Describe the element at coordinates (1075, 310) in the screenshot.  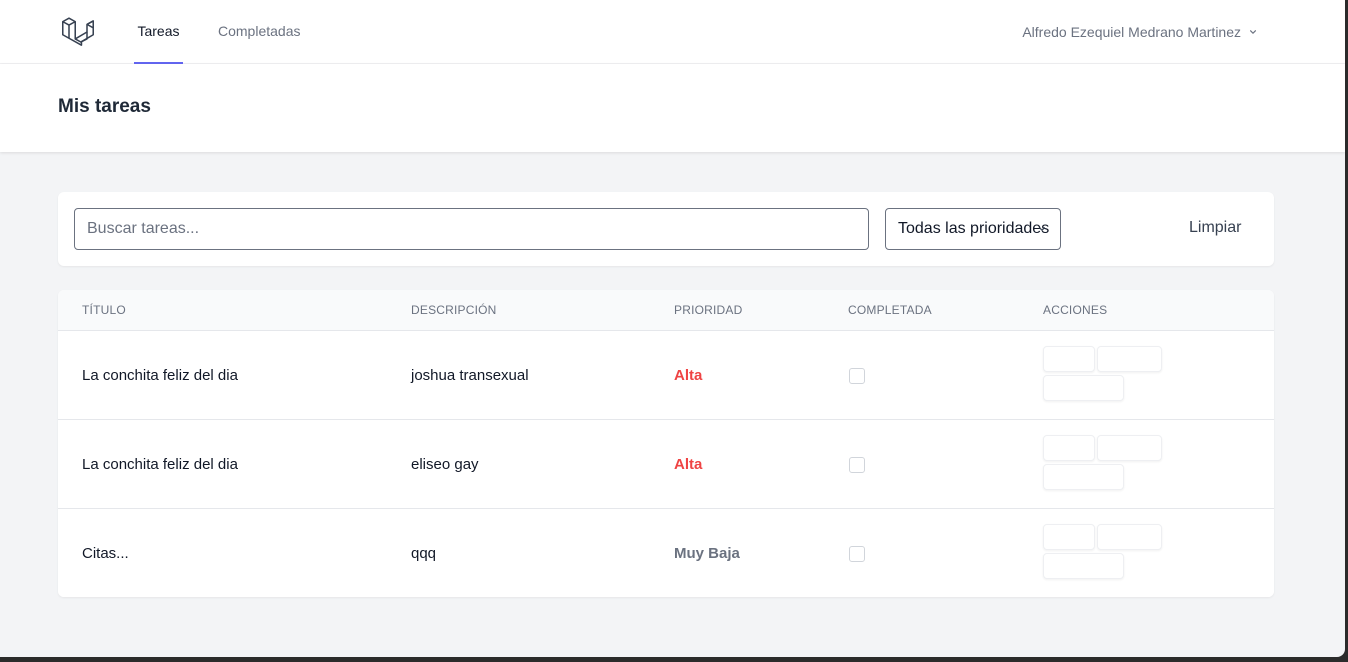
I see `column-header-acciones: Acciones` at that location.